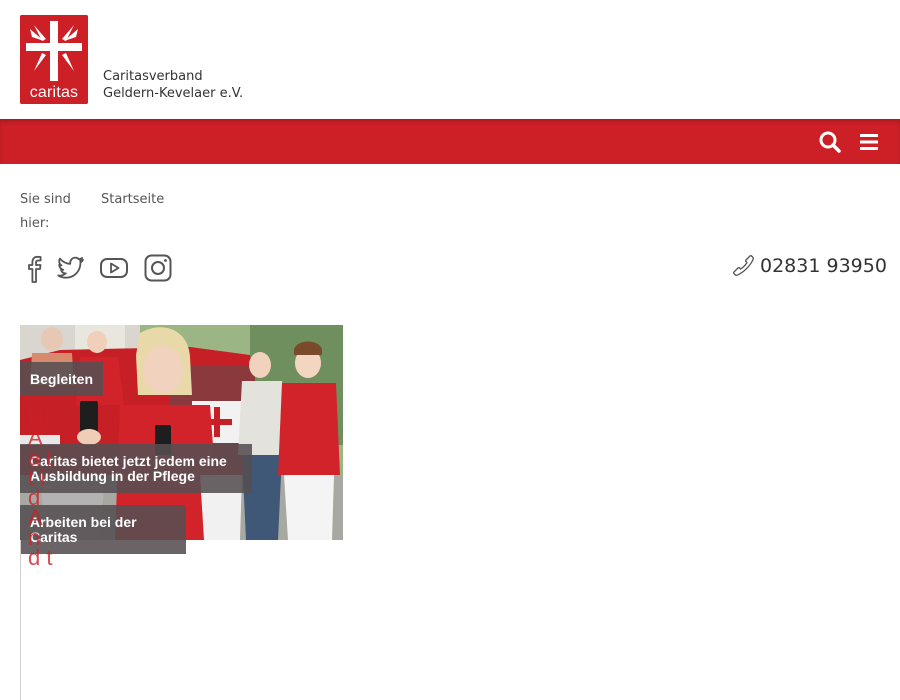  I want to click on org-name-line2: Geldern-Kevelaer e.V., so click(173, 93).